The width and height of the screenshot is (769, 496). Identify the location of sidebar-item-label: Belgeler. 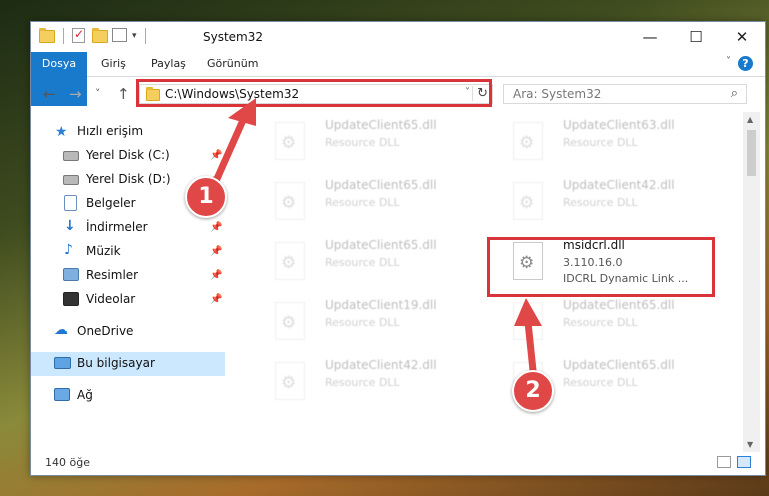
(111, 203).